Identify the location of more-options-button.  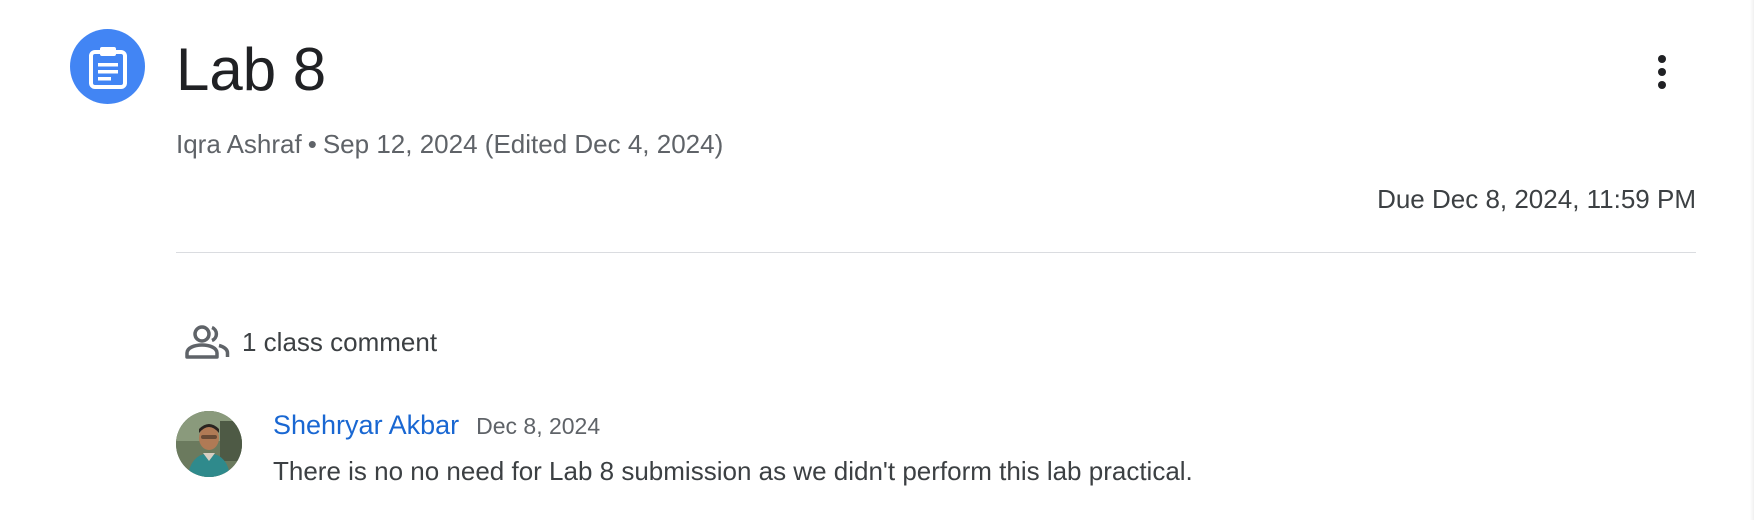
(1662, 72).